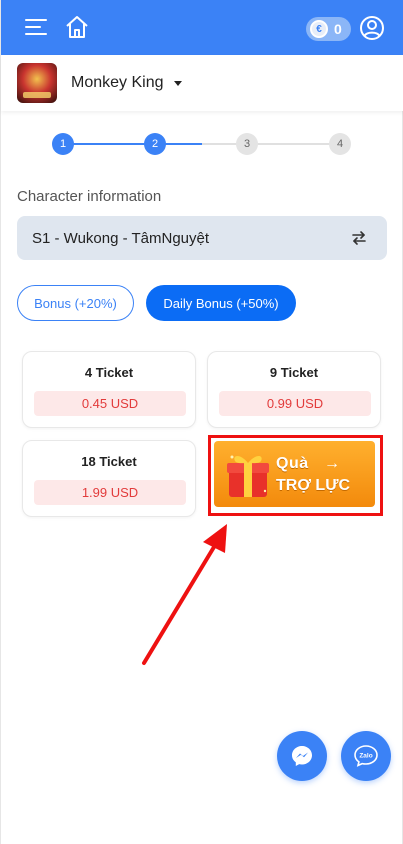 This screenshot has width=403, height=844. Describe the element at coordinates (294, 372) in the screenshot. I see `ticket-title: 9 Ticket` at that location.